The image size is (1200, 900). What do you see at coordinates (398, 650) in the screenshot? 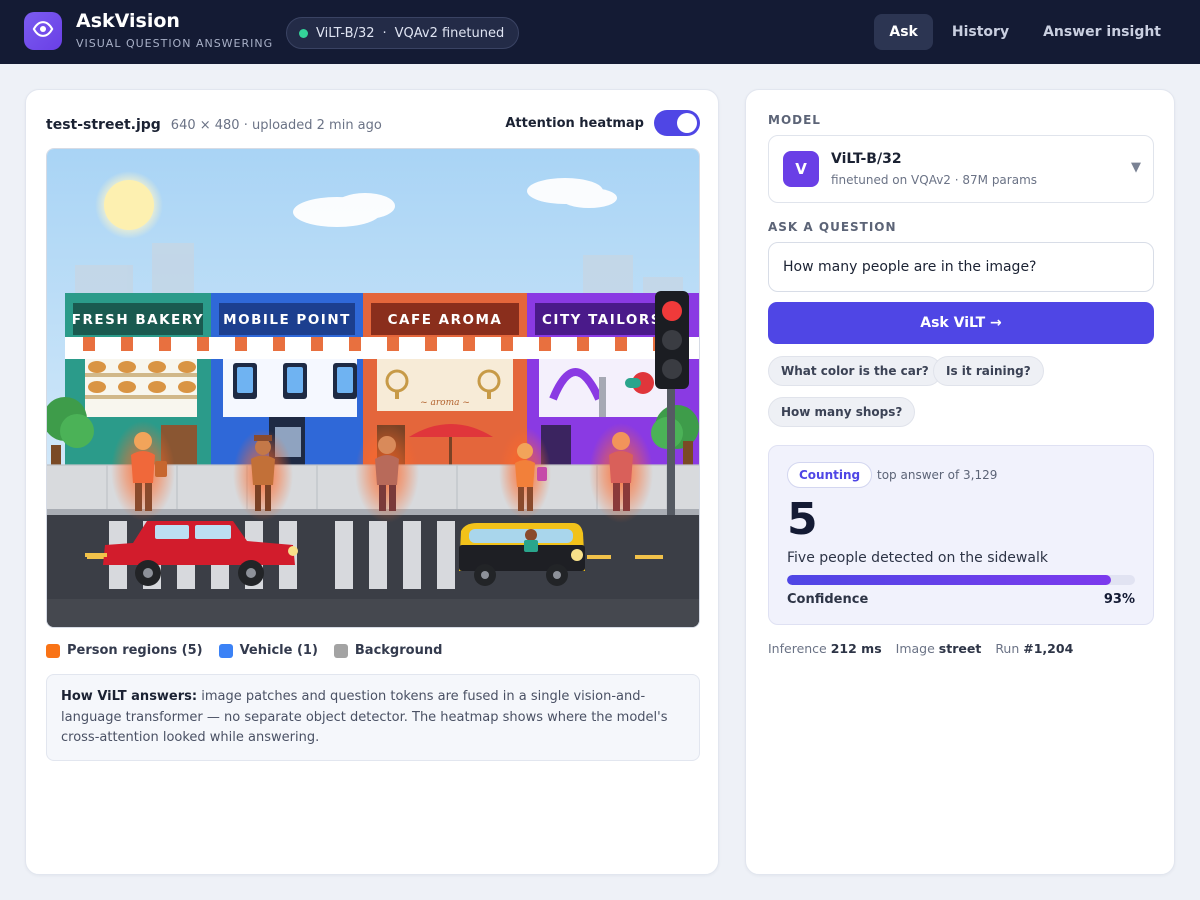
I see `legend-label-background: Background` at bounding box center [398, 650].